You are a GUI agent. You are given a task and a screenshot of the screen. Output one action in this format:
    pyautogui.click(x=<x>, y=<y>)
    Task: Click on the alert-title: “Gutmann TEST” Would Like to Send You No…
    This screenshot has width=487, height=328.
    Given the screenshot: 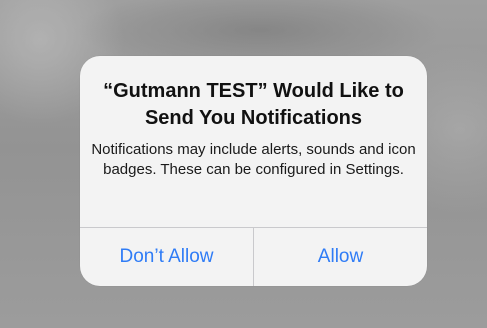 What is the action you would take?
    pyautogui.click(x=253, y=104)
    